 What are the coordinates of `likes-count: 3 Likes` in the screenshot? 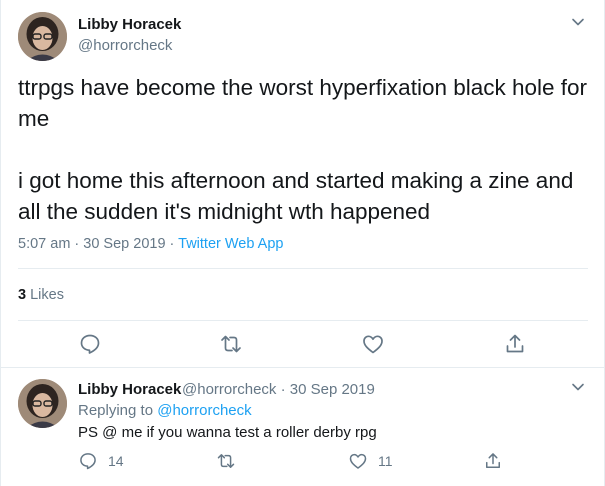 It's located at (41, 295).